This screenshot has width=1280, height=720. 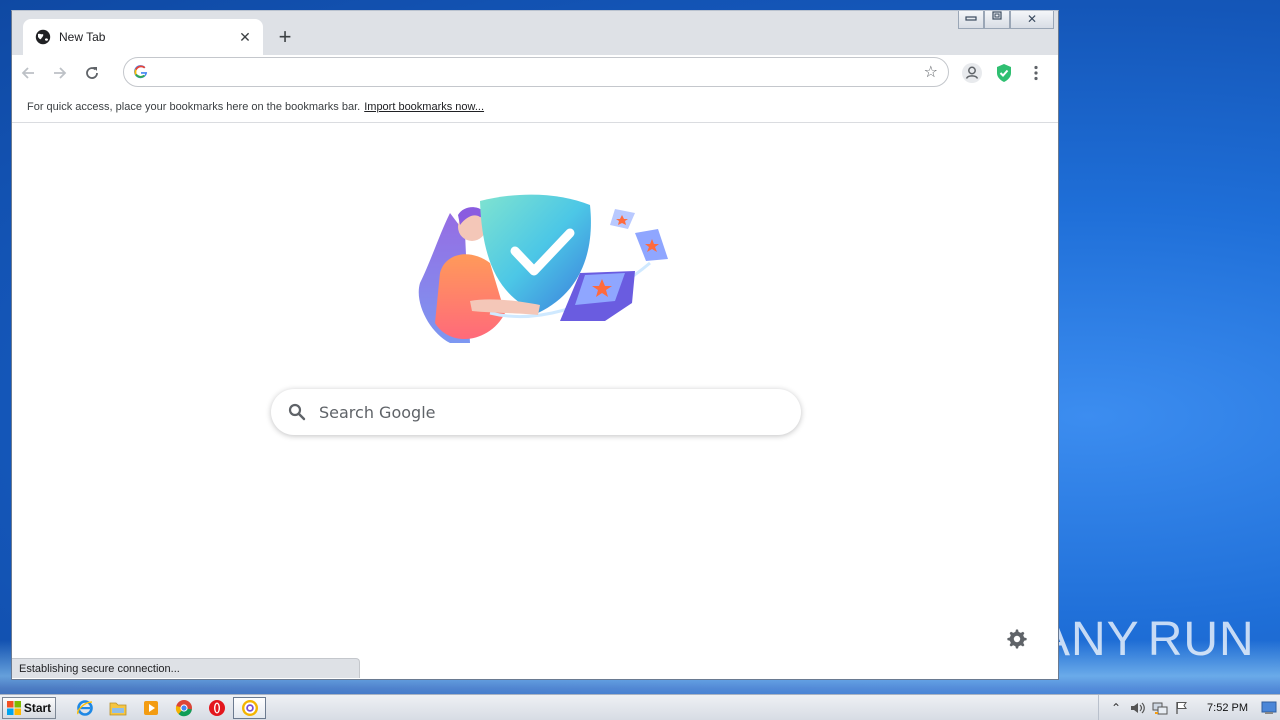 I want to click on security-illustration, so click(x=543, y=268).